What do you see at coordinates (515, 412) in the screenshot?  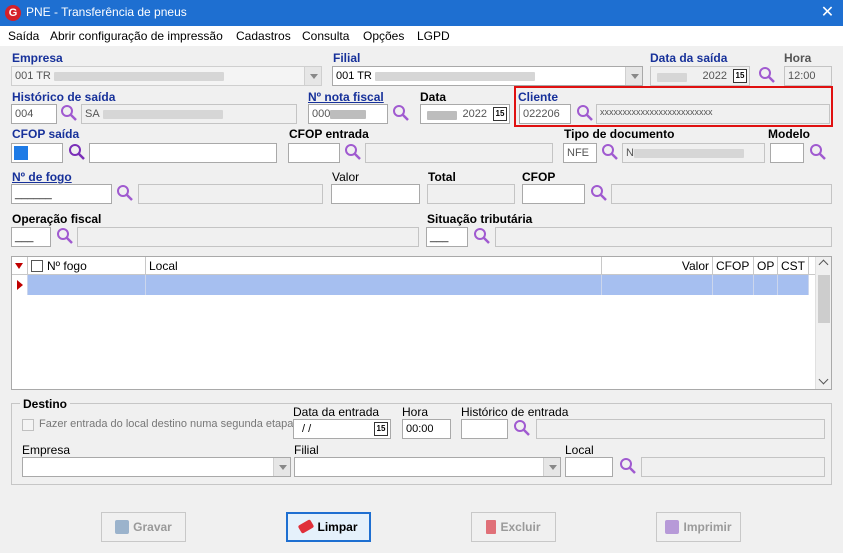 I see `historico-entrada-label: Histórico de entrada` at bounding box center [515, 412].